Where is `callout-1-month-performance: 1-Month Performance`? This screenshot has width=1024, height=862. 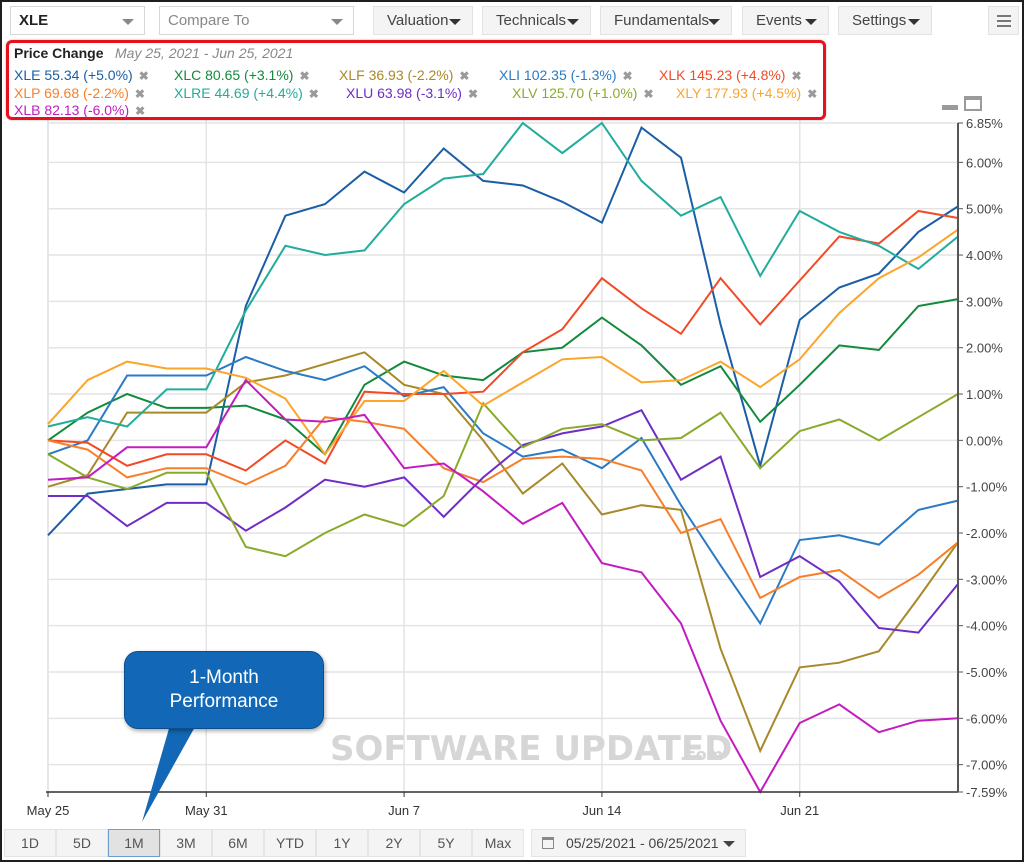 callout-1-month-performance: 1-Month Performance is located at coordinates (224, 690).